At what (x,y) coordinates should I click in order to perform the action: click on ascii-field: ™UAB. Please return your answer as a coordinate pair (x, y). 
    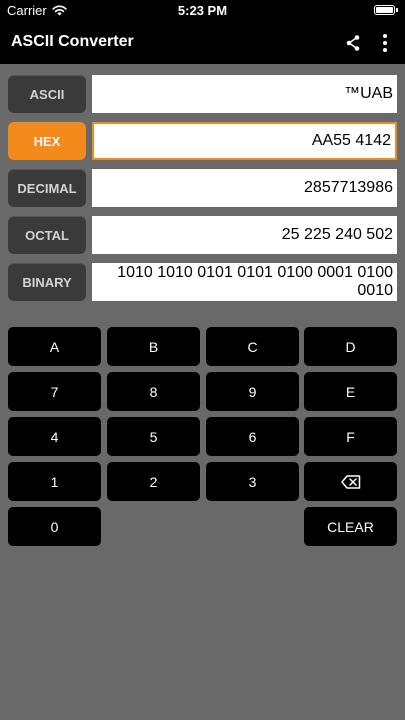
    Looking at the image, I should click on (244, 94).